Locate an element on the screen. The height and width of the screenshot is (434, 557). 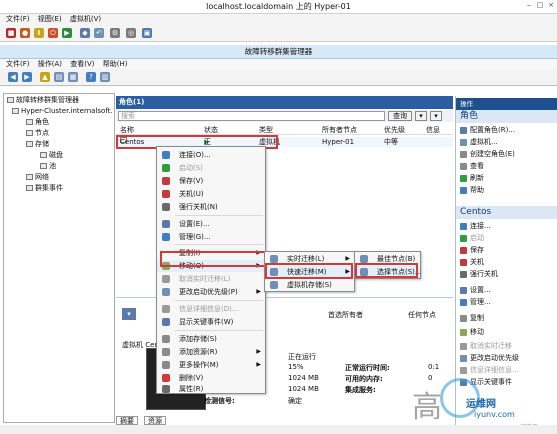
tree-item-nodes: 节点 is located at coordinates (37, 133).